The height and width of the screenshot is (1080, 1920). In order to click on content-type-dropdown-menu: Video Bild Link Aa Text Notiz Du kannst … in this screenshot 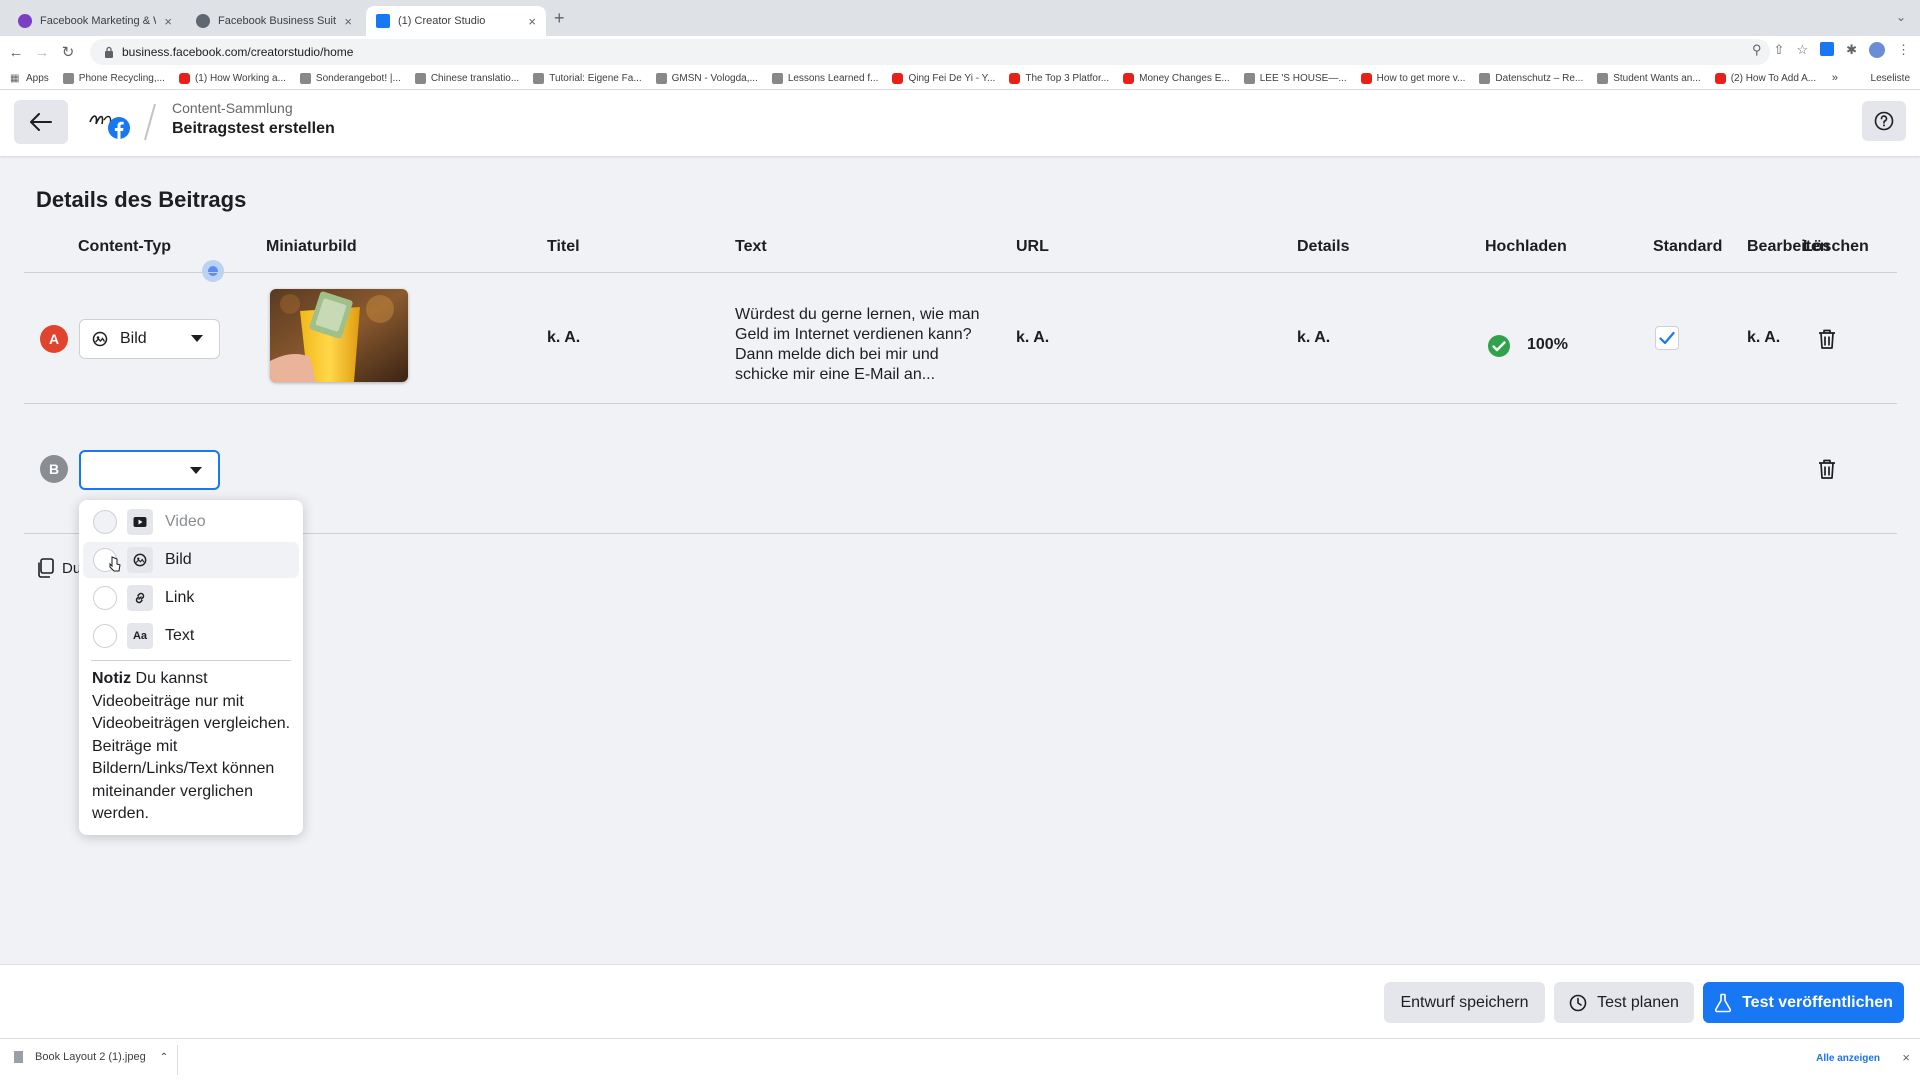, I will do `click(191, 667)`.